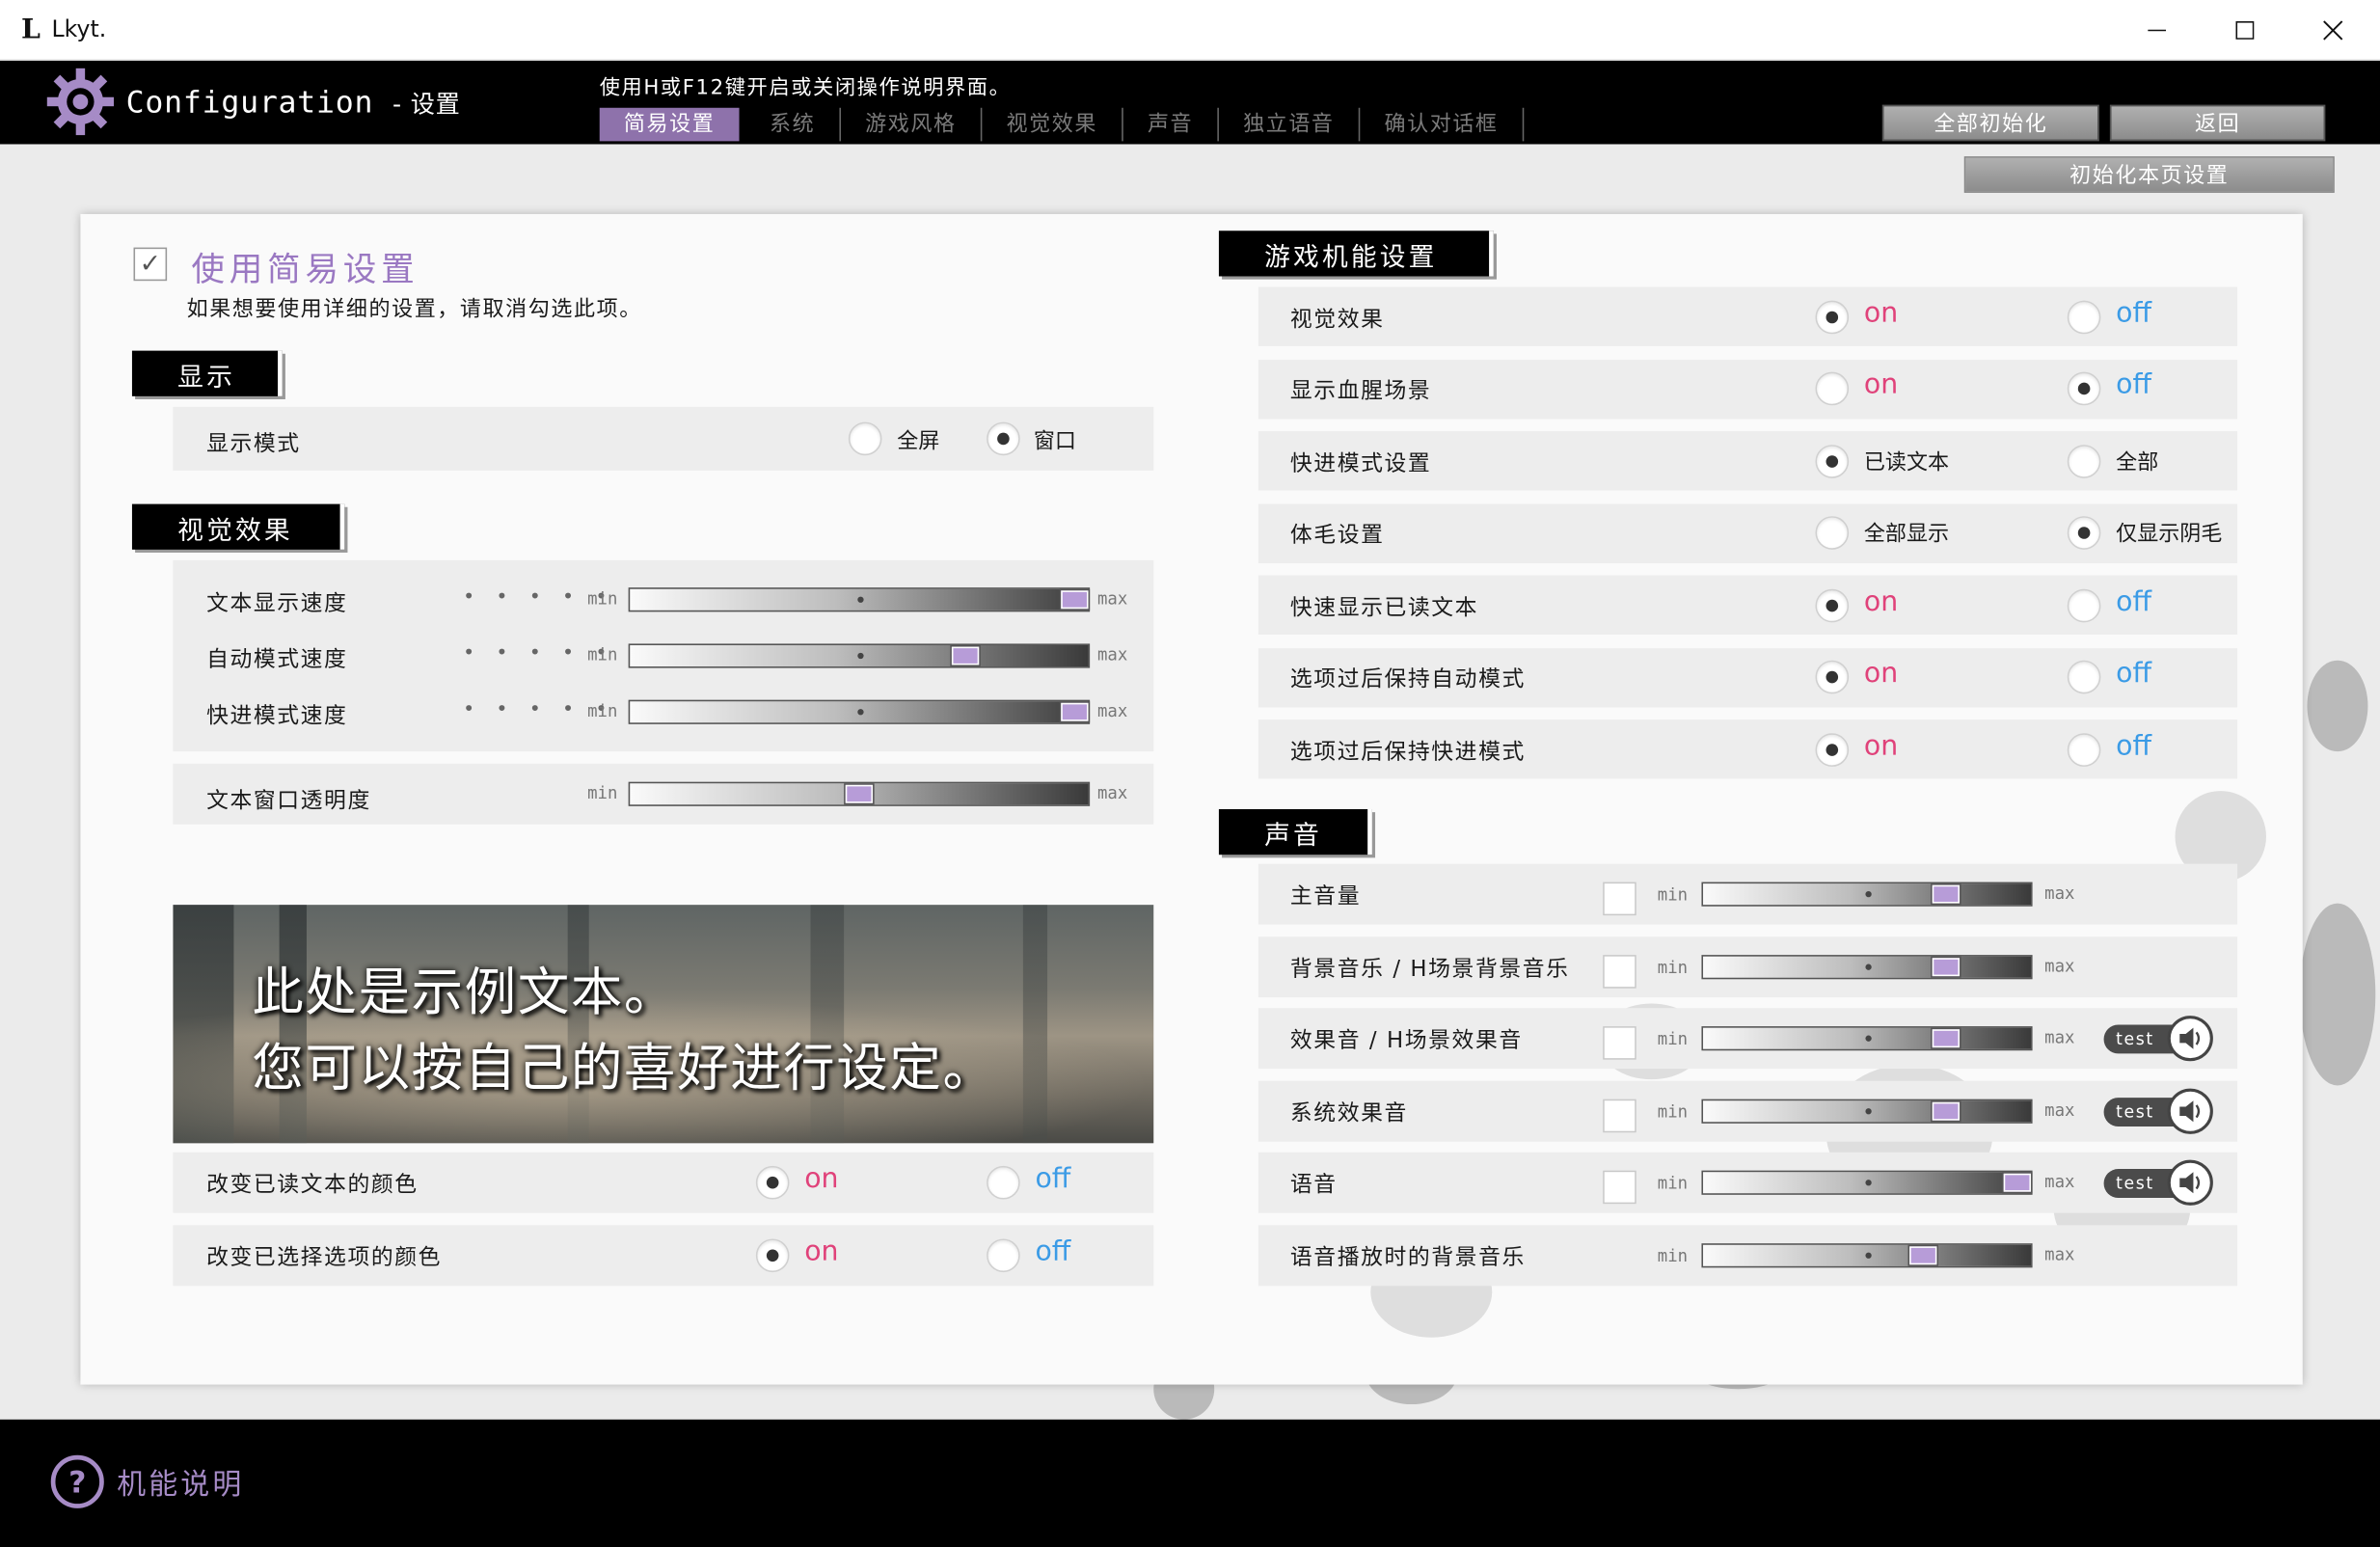  What do you see at coordinates (865, 438) in the screenshot?
I see `radio-fullscreen` at bounding box center [865, 438].